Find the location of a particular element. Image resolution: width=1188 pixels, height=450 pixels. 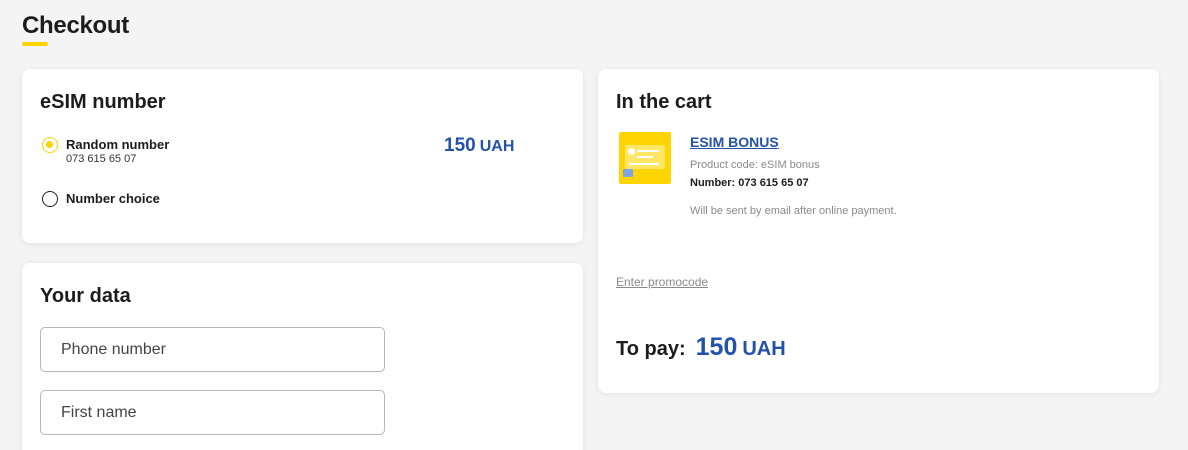

esim-price: 150 UAH is located at coordinates (479, 146).